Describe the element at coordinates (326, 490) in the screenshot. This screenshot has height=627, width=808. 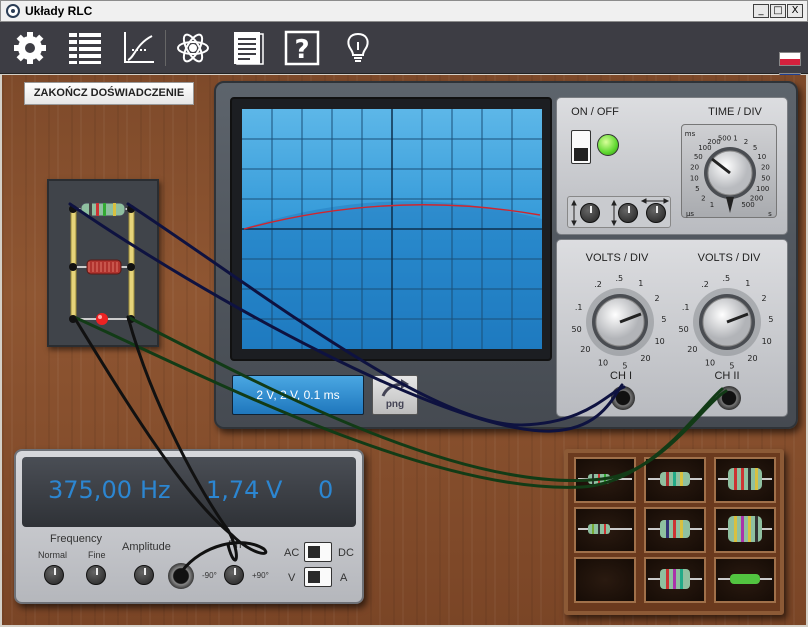
I see `phase-value: 0` at that location.